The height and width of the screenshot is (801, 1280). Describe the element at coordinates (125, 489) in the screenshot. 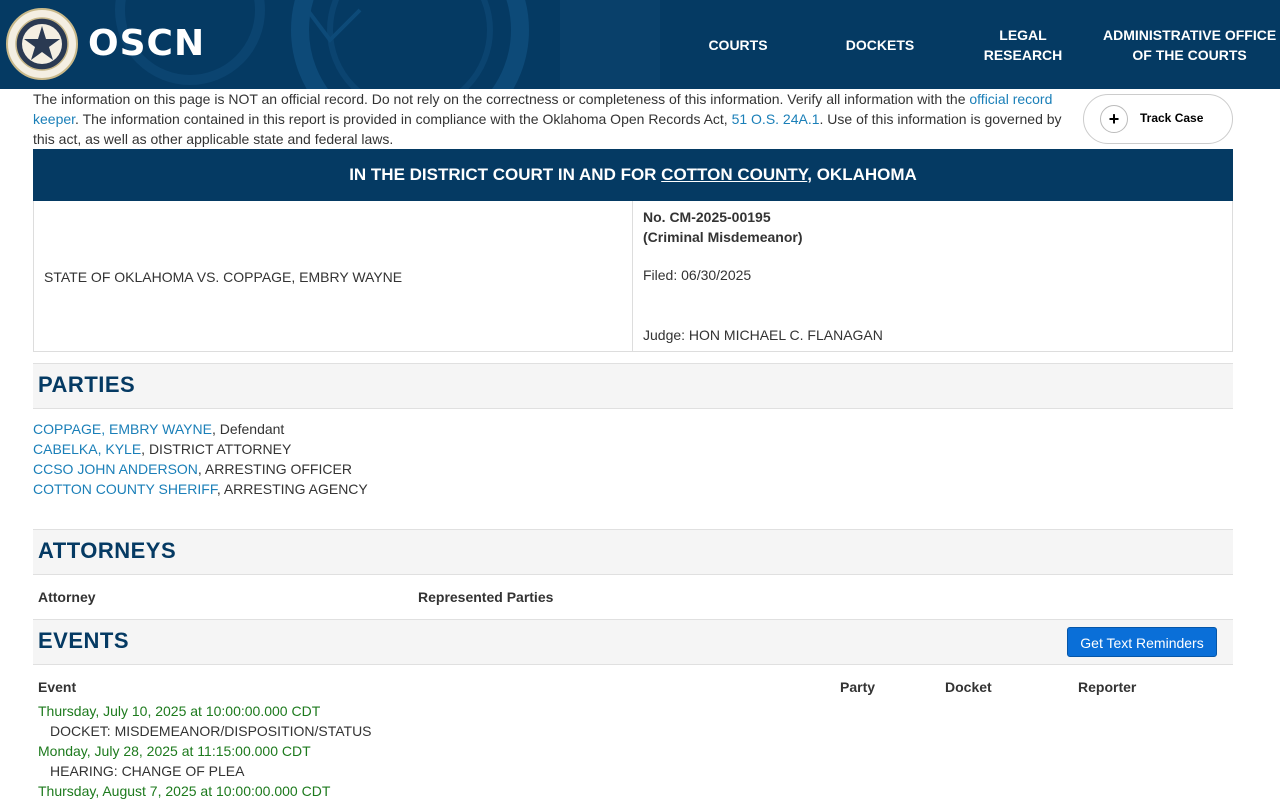

I see `party-link: COTTON COUNTY SHERIFF` at that location.